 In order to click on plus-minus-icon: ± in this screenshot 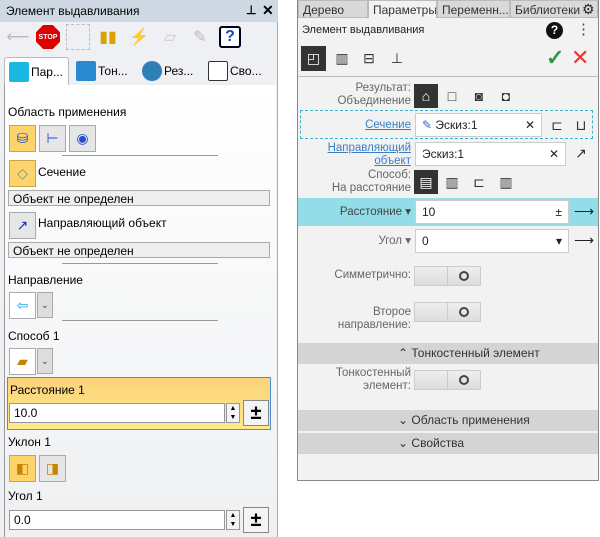, I will do `click(558, 212)`.